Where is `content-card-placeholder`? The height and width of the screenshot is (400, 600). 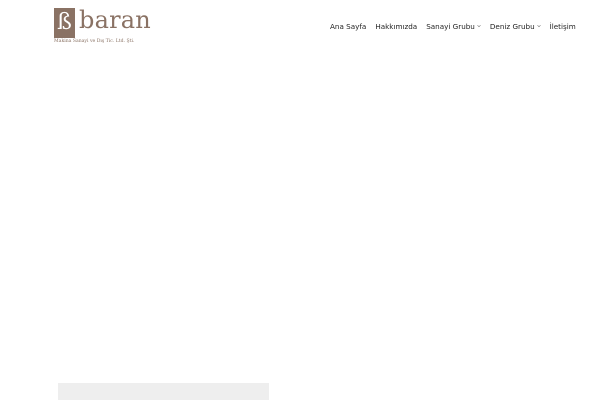
content-card-placeholder is located at coordinates (163, 391).